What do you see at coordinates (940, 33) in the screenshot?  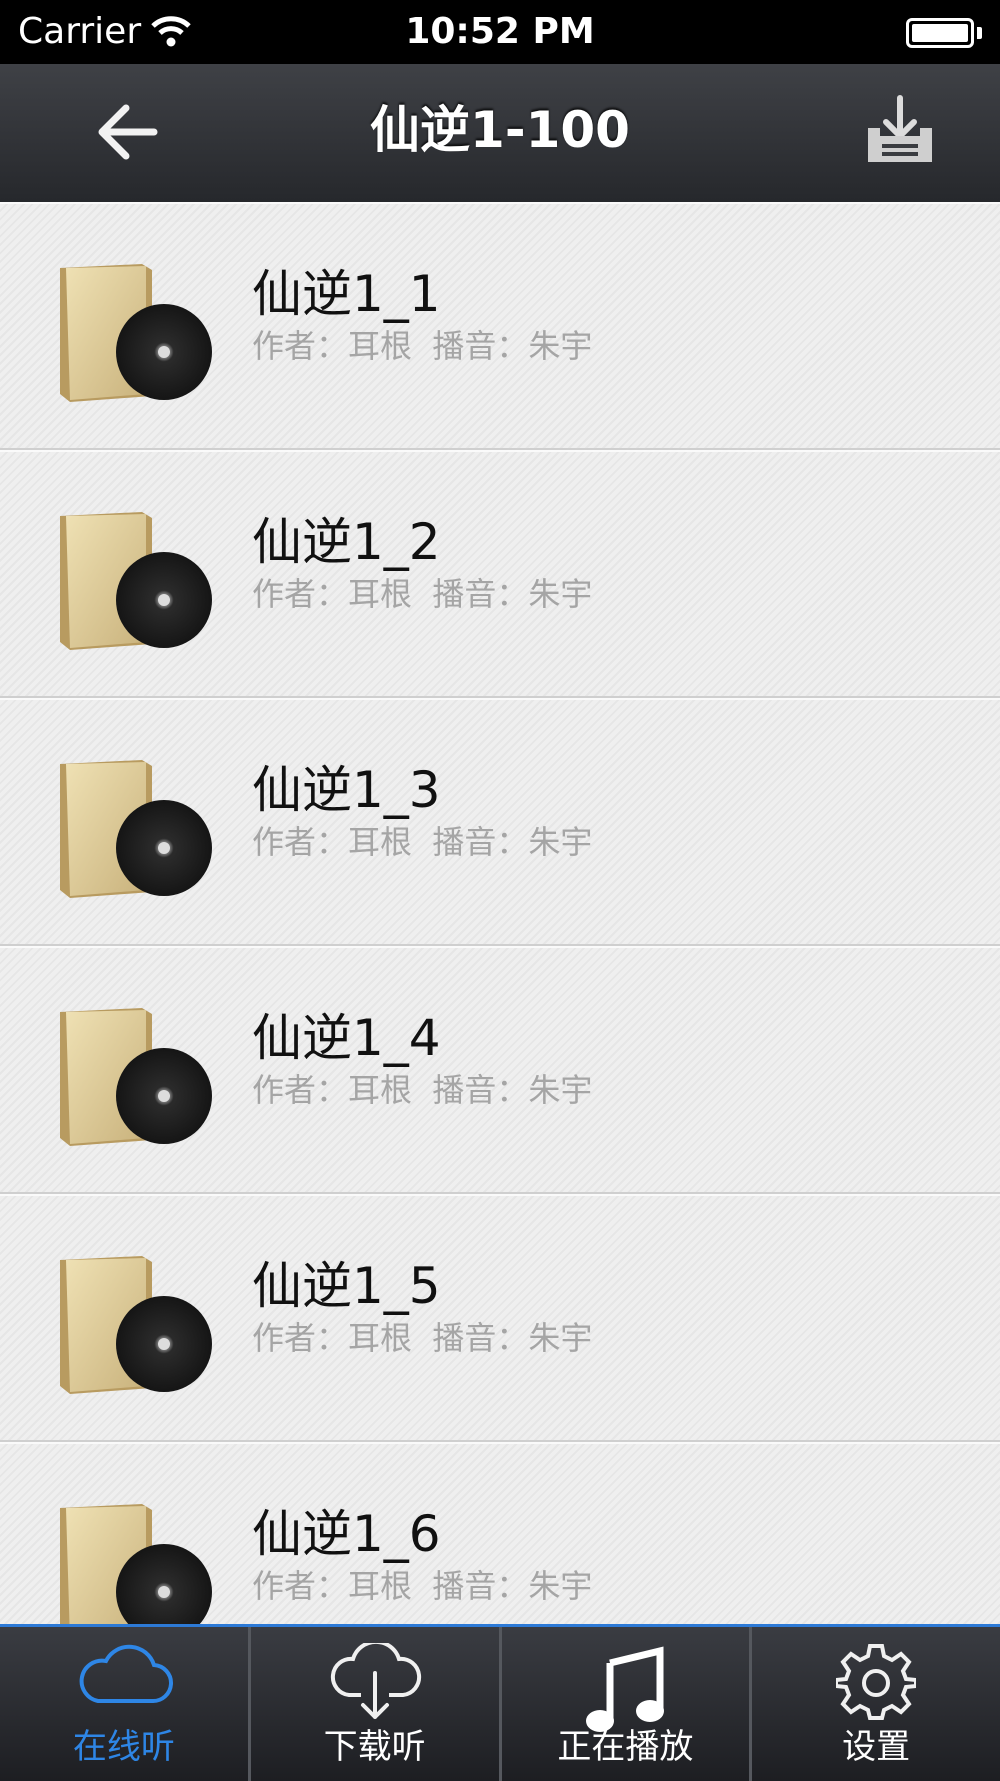 I see `battery-icon` at bounding box center [940, 33].